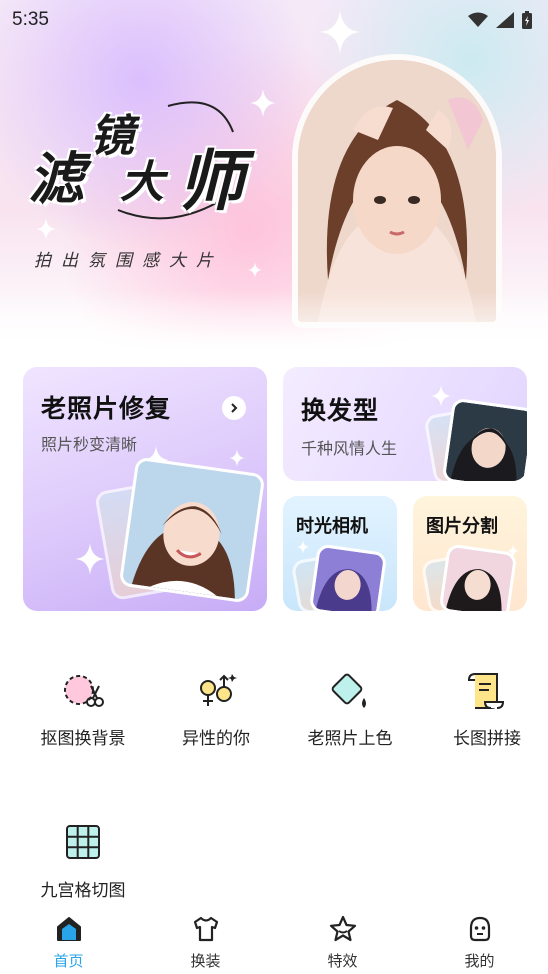  Describe the element at coordinates (274, 20) in the screenshot. I see `status-bar: 5:35` at that location.